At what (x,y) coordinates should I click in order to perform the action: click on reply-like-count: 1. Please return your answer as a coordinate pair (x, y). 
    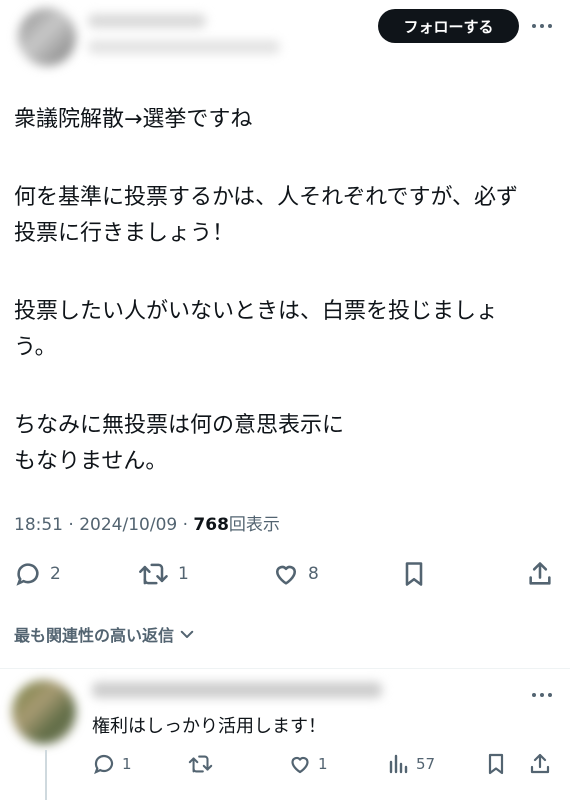
    Looking at the image, I should click on (323, 764).